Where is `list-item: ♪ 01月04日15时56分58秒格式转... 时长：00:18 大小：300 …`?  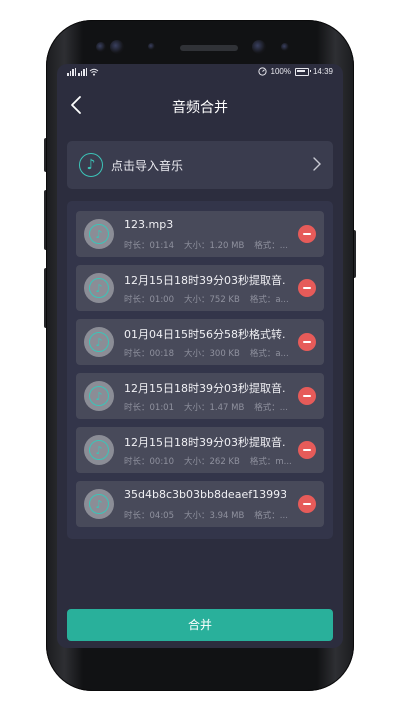 list-item: ♪ 01月04日15时56分58秒格式转... 时长：00:18 大小：300 … is located at coordinates (200, 342).